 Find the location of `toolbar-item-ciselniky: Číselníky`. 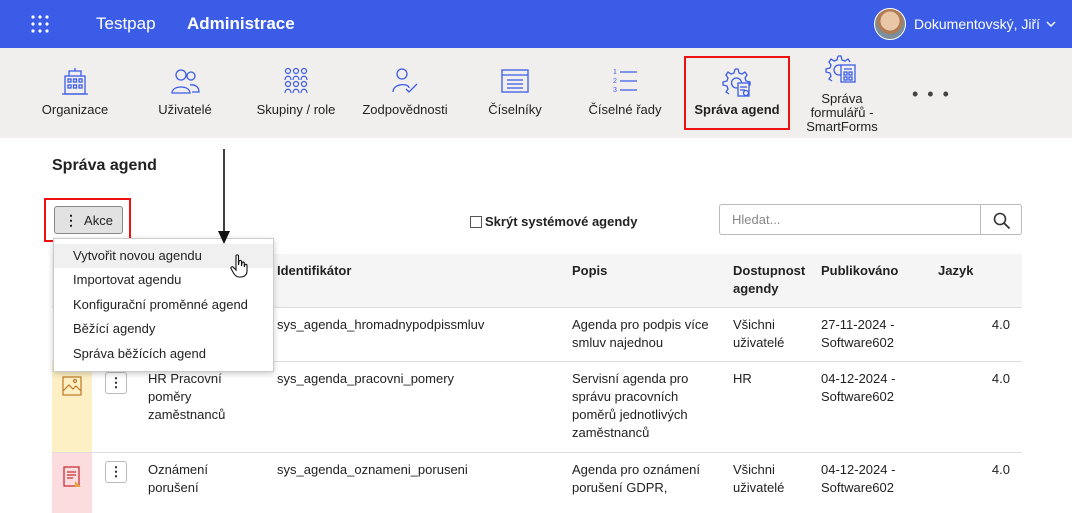

toolbar-item-ciselniky: Číselníky is located at coordinates (515, 93).